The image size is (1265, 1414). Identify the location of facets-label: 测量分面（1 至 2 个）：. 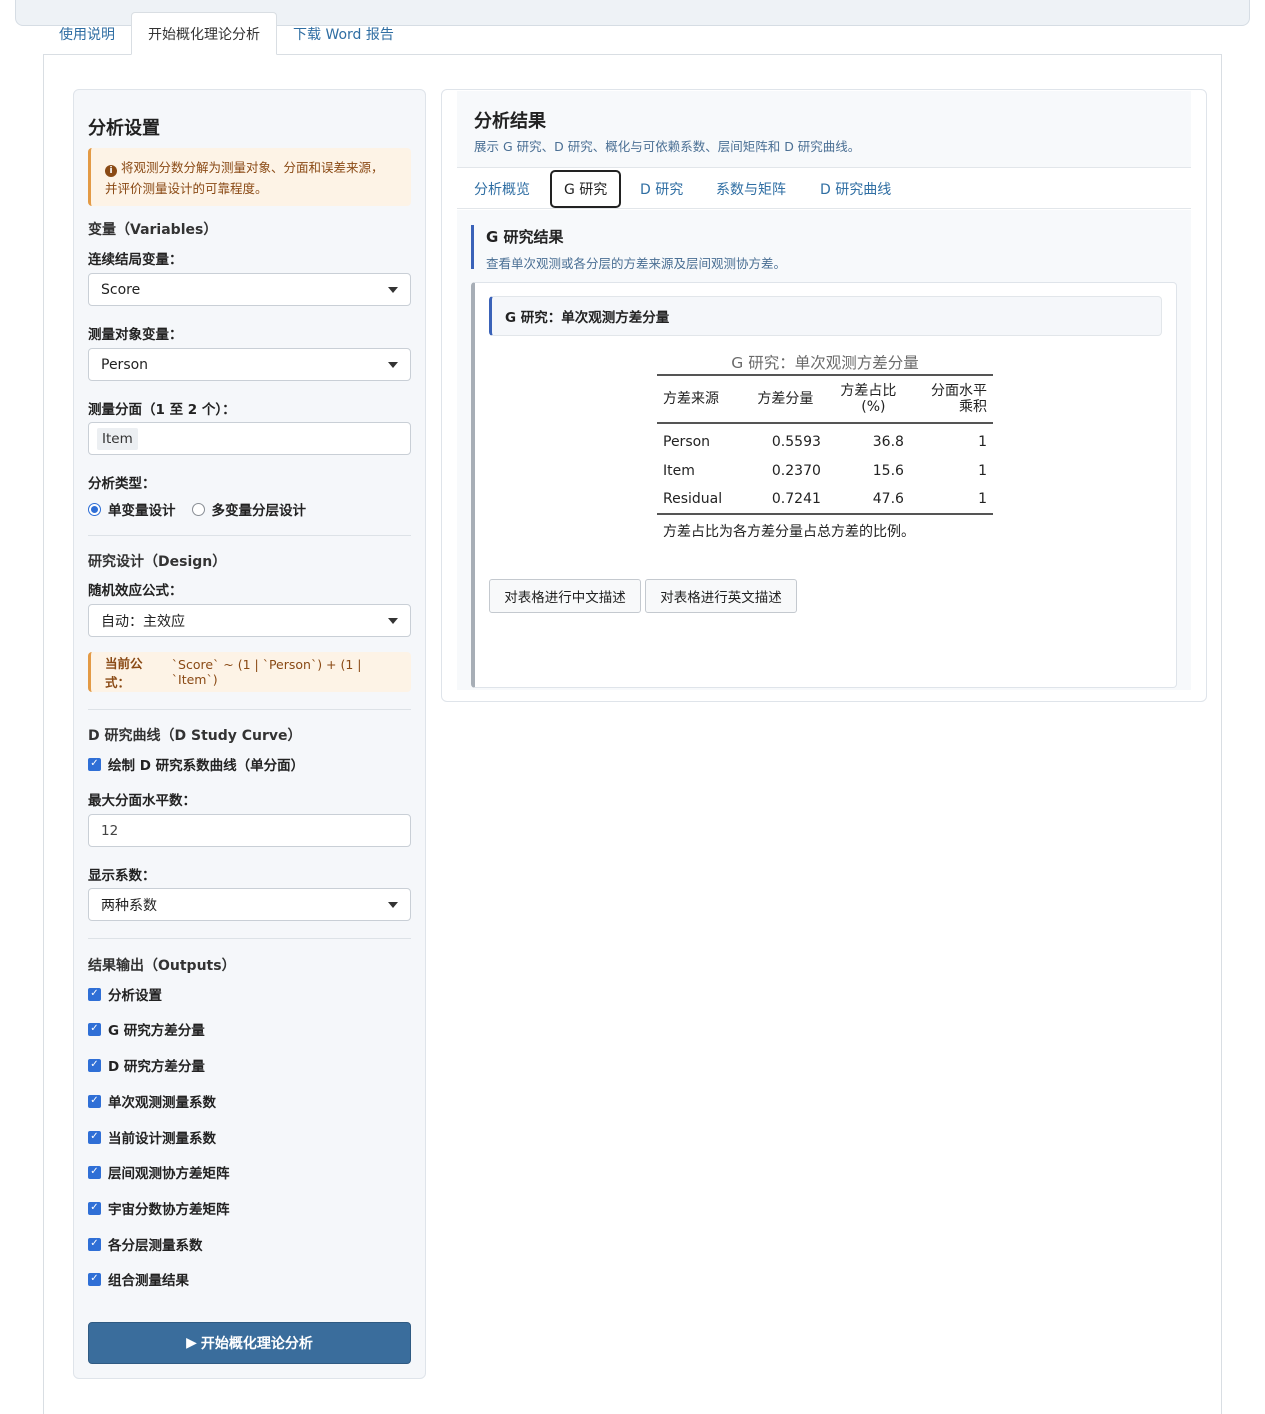
(162, 410).